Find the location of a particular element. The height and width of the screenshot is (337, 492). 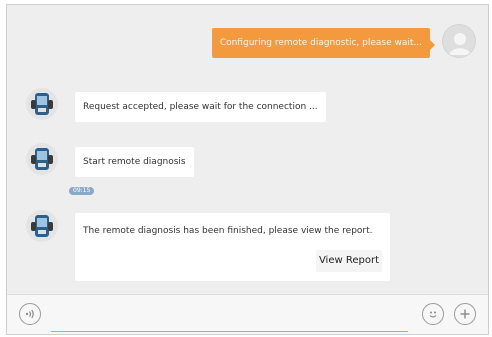

view-report-button: View Report is located at coordinates (348, 261).